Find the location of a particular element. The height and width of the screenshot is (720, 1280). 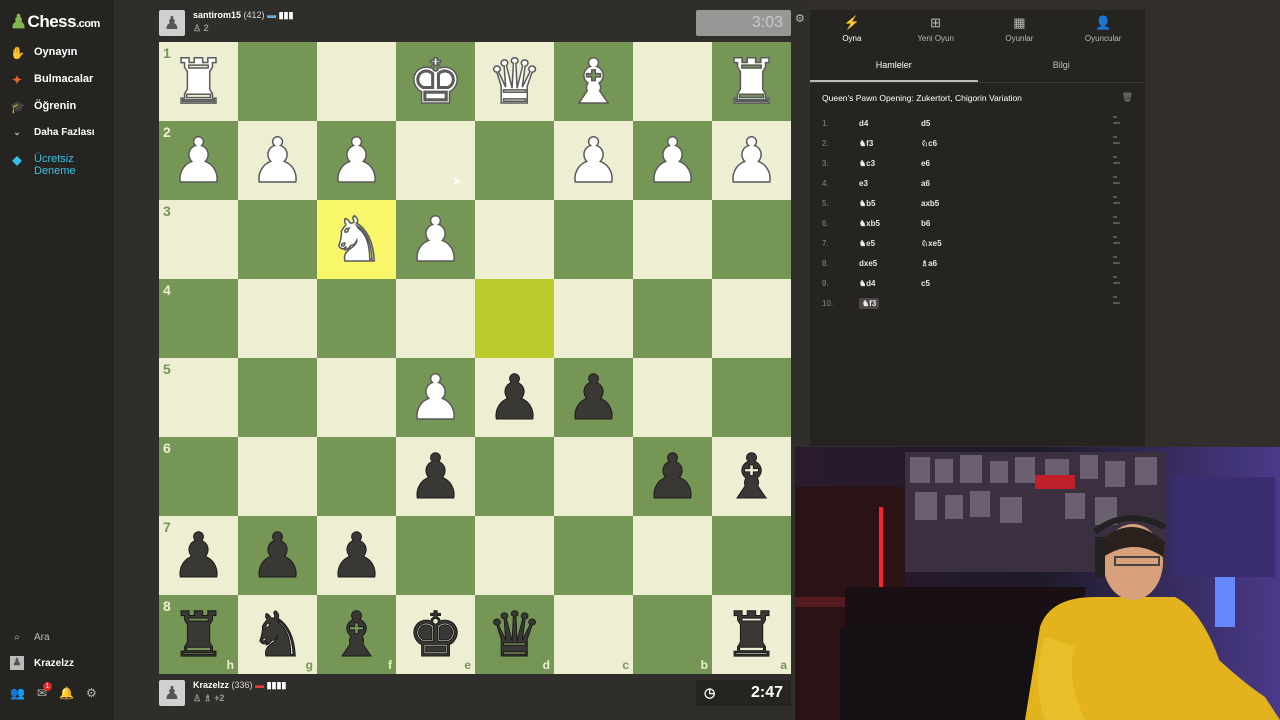

board-square: g ♞ is located at coordinates (277, 634).